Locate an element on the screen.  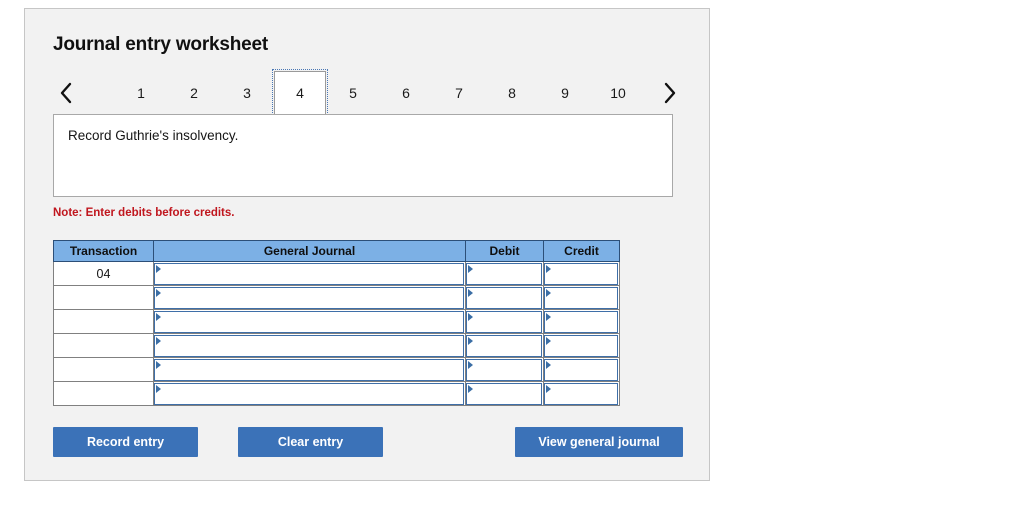
pagination-tabs: 1 2 3 4 5 6 7 8 9 10 is located at coordinates (368, 93).